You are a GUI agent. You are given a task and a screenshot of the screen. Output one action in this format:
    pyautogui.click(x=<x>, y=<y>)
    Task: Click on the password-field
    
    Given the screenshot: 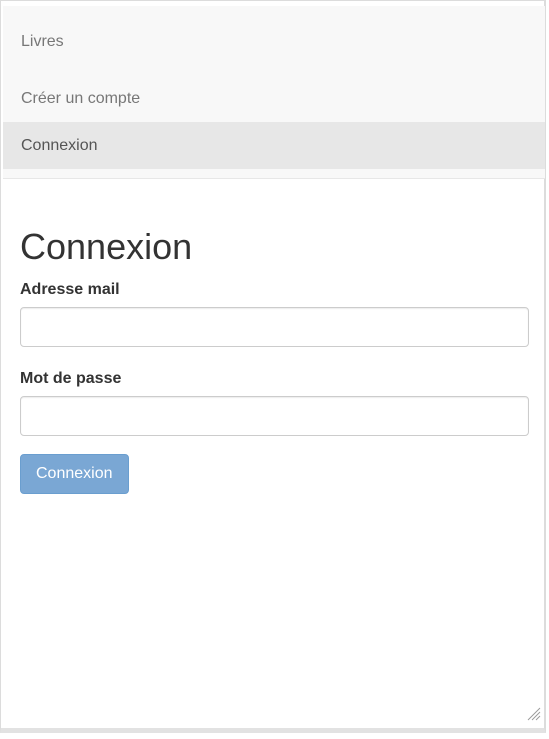 What is the action you would take?
    pyautogui.click(x=274, y=416)
    